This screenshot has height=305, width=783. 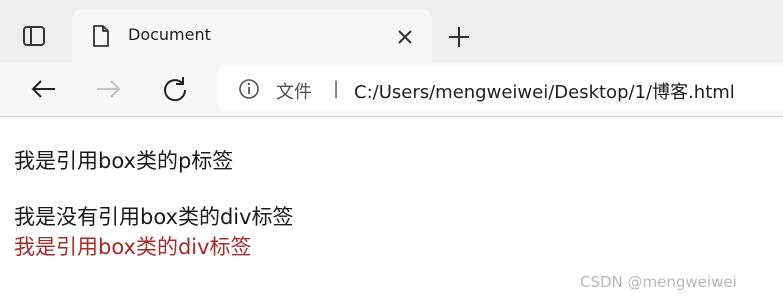 I want to click on back-button, so click(x=43, y=89).